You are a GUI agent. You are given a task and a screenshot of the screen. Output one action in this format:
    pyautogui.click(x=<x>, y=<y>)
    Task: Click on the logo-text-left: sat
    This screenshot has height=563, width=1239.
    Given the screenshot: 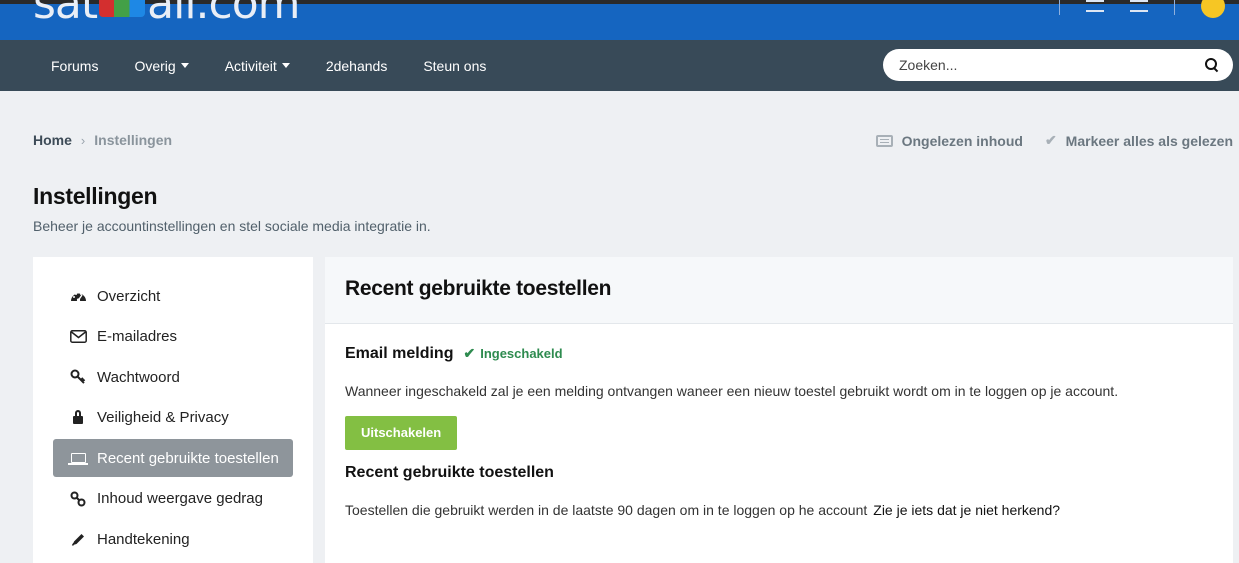 What is the action you would take?
    pyautogui.click(x=65, y=14)
    